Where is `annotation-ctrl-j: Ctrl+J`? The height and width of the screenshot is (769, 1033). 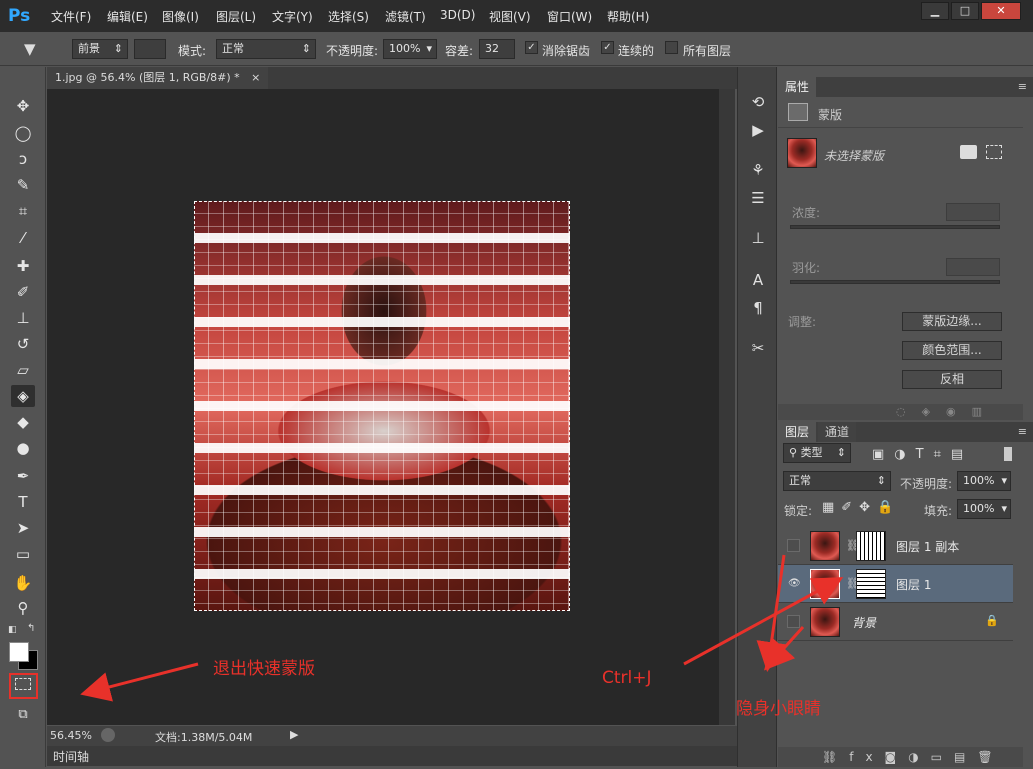 annotation-ctrl-j: Ctrl+J is located at coordinates (627, 678).